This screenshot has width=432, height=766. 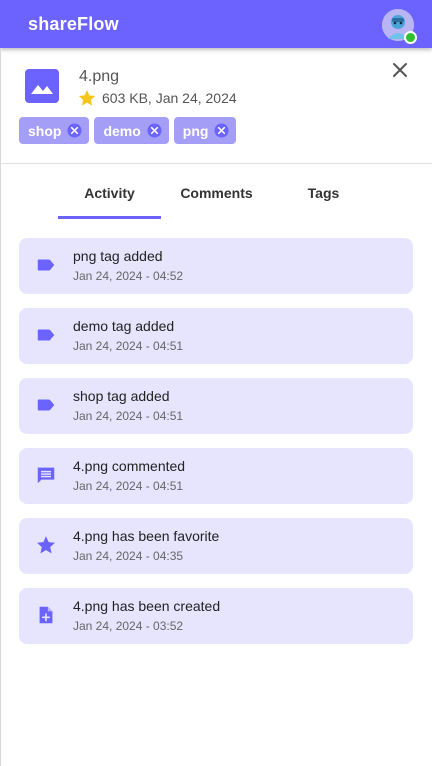 What do you see at coordinates (216, 476) in the screenshot?
I see `activity-item: 4.png commented Jan 24, 2024 - 04:51` at bounding box center [216, 476].